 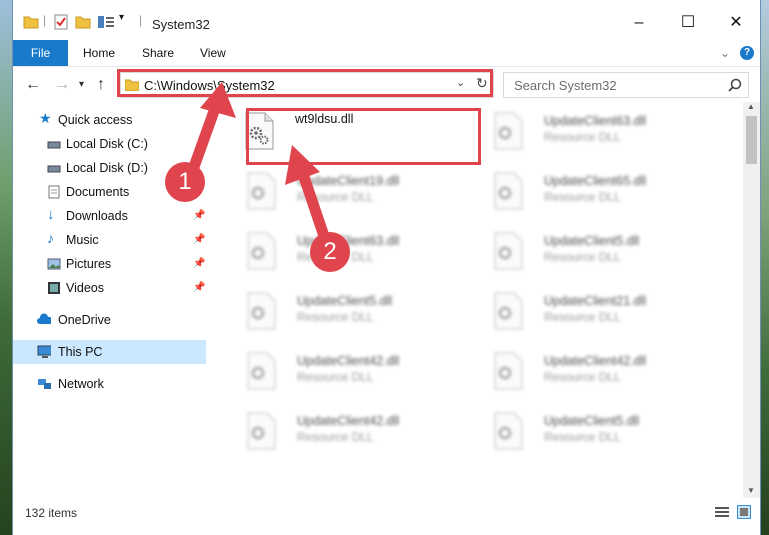 I want to click on scrollbar-thumb, so click(x=751, y=140).